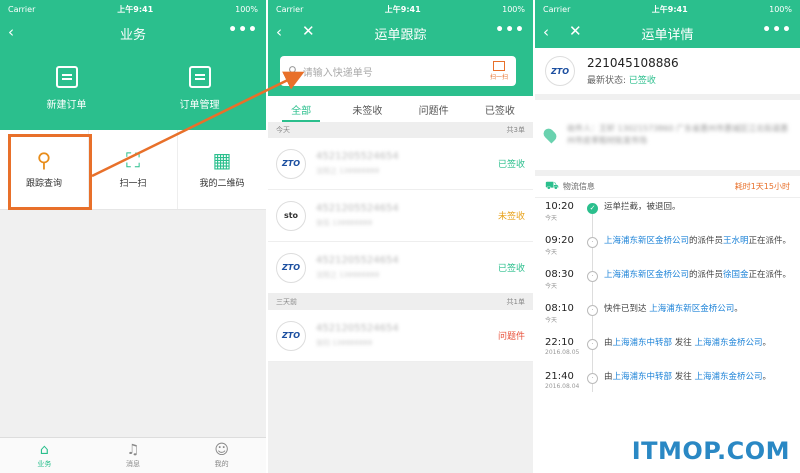 This screenshot has width=800, height=473. I want to click on order-manage-label: 订单管理, so click(199, 105).